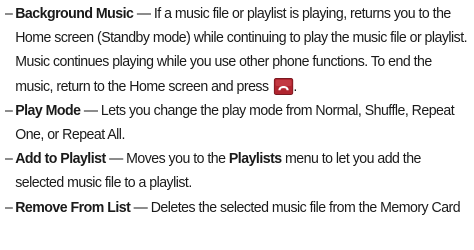 This screenshot has width=474, height=250. Describe the element at coordinates (74, 13) in the screenshot. I see `term-background-music: Background Music` at that location.